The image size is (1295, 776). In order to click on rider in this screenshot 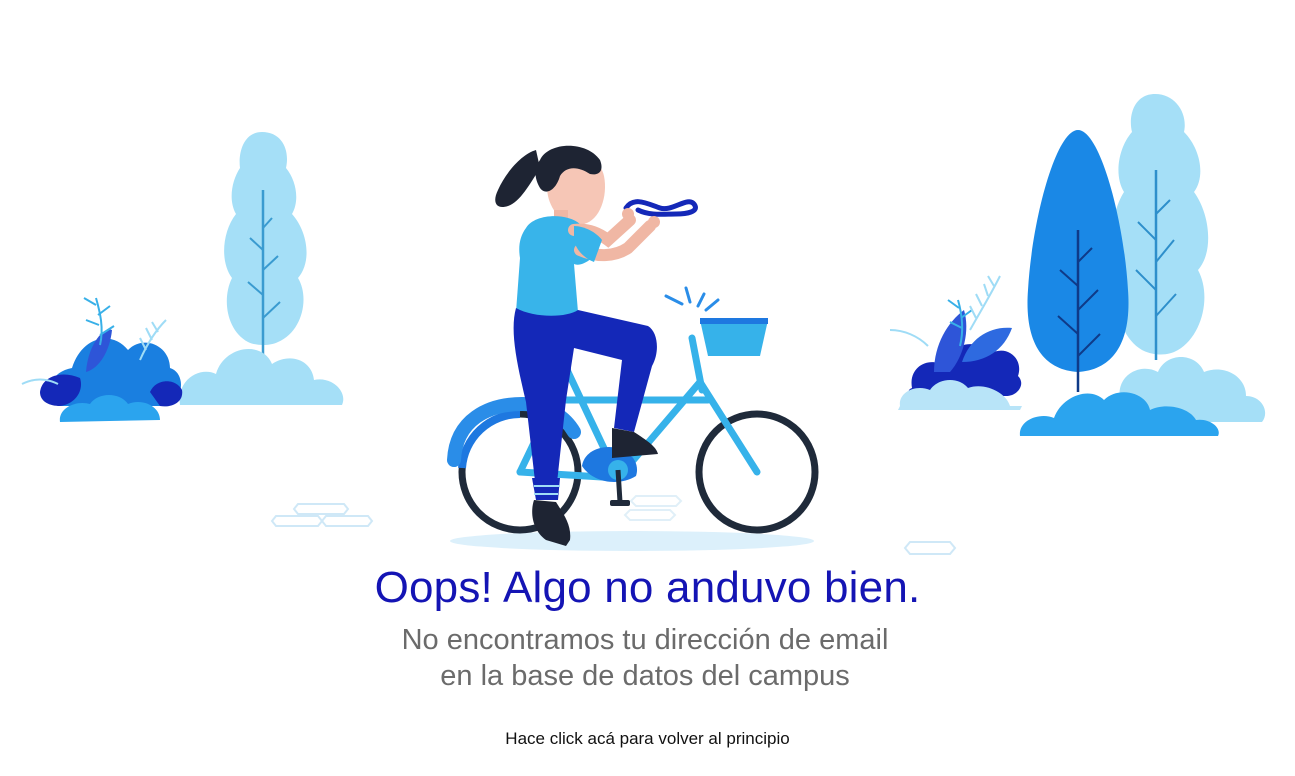, I will do `click(596, 345)`.